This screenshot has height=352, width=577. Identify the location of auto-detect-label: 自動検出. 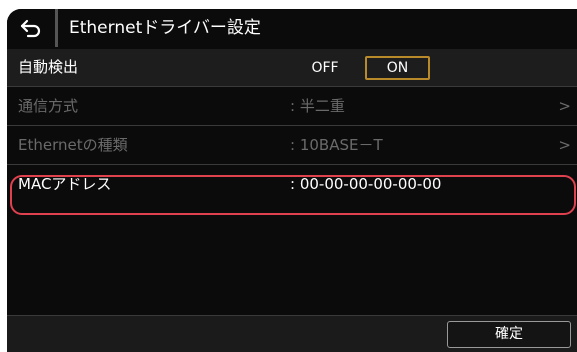
(48, 67).